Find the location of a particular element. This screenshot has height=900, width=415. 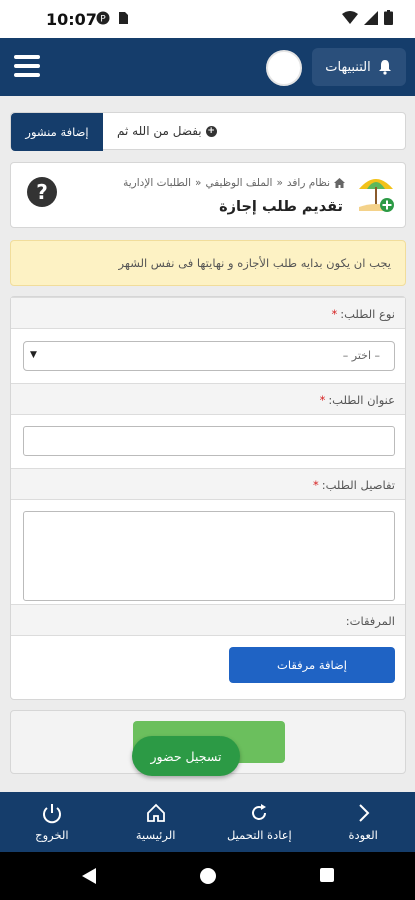

status-bar: 10:07 P is located at coordinates (207, 19).